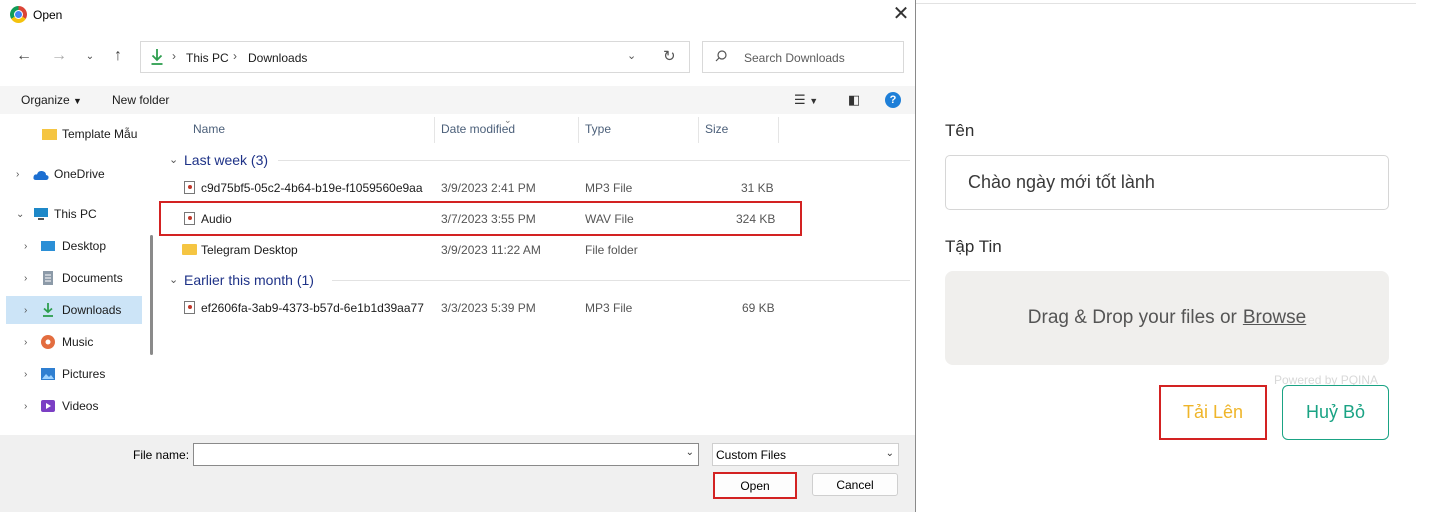 This screenshot has width=1447, height=528. I want to click on group-divider, so click(594, 160).